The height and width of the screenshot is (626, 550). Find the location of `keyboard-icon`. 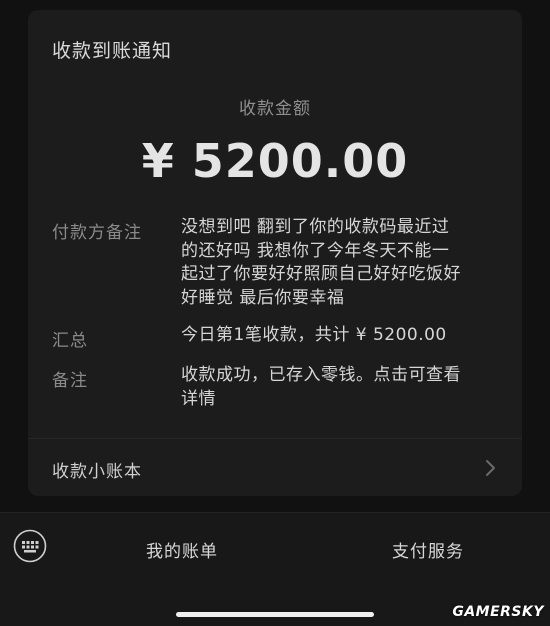

keyboard-icon is located at coordinates (30, 546).